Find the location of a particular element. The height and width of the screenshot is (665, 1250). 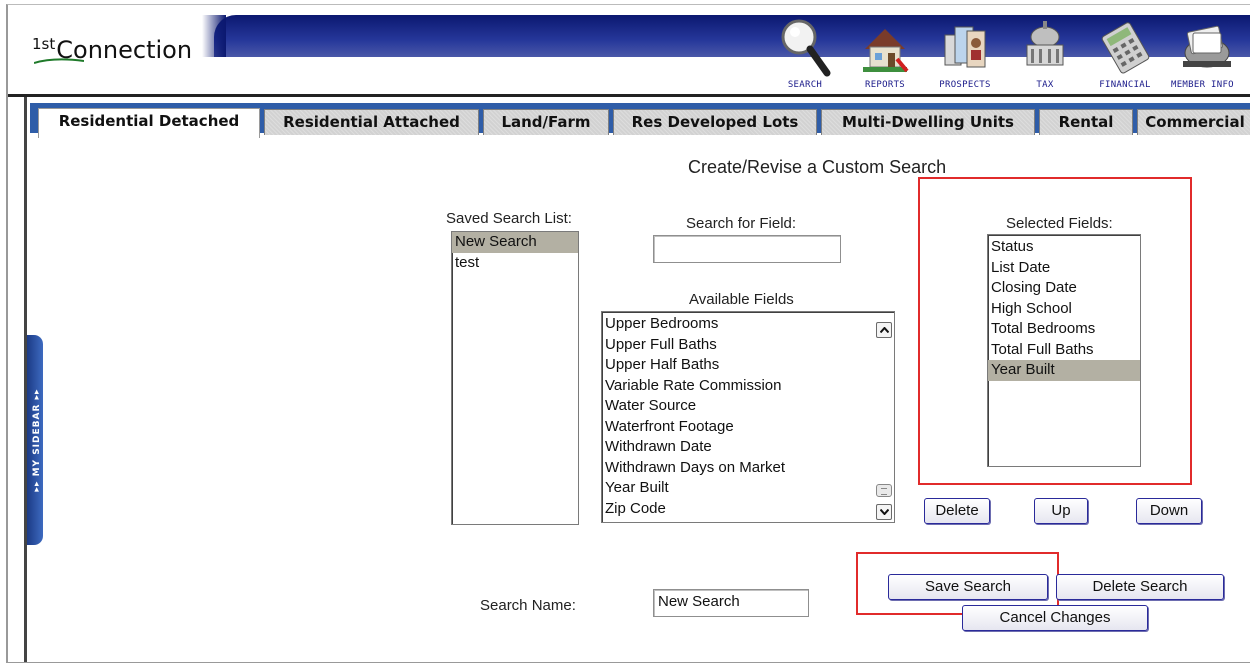

nav-prospects: PROSPECTS is located at coordinates (965, 51).